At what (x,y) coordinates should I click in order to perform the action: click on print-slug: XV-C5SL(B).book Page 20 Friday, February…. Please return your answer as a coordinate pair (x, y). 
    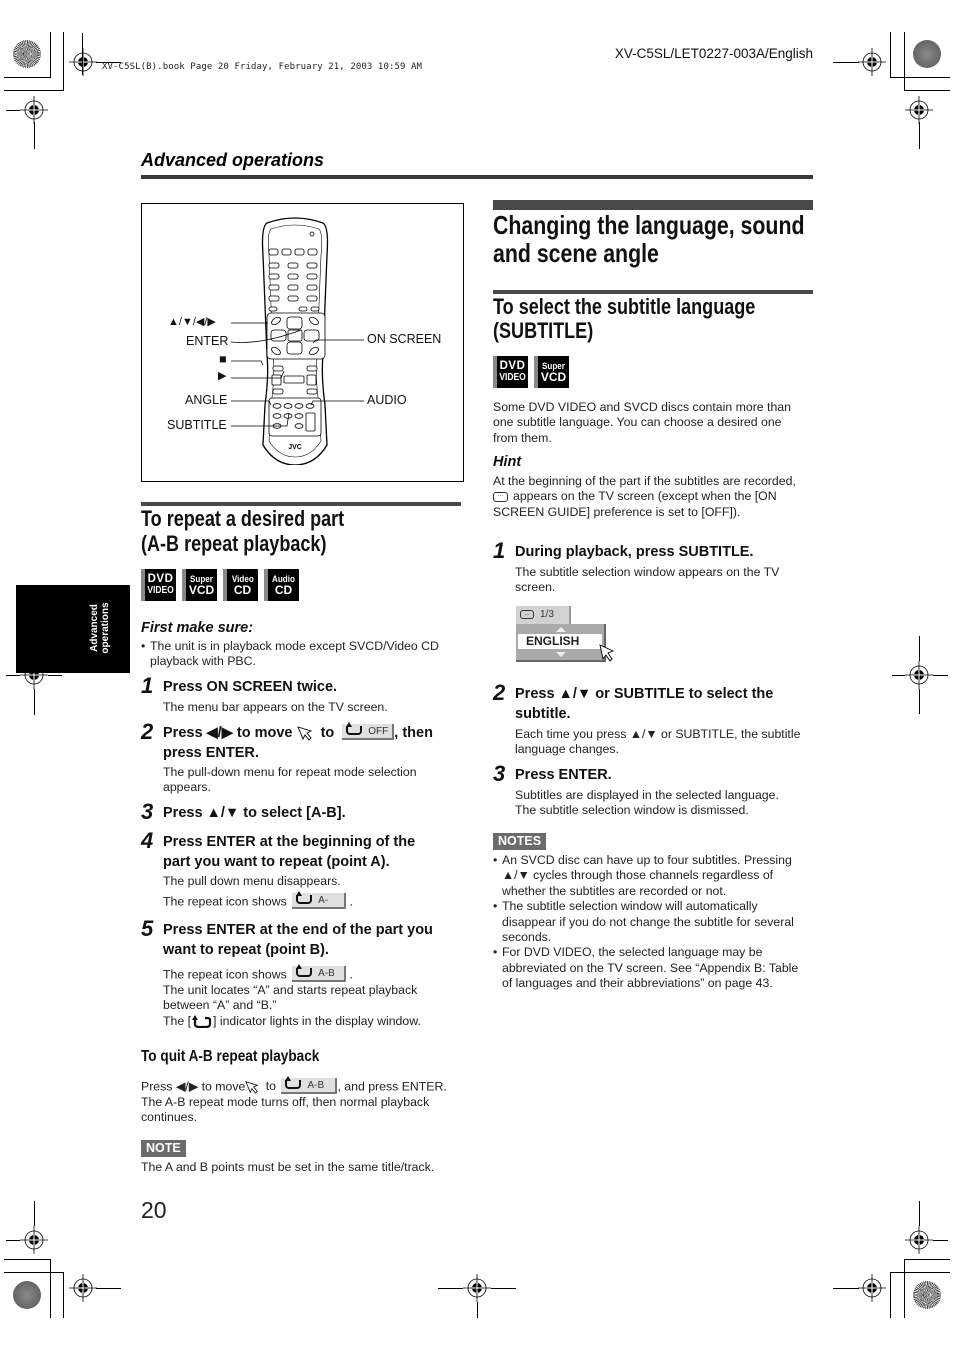
    Looking at the image, I should click on (262, 67).